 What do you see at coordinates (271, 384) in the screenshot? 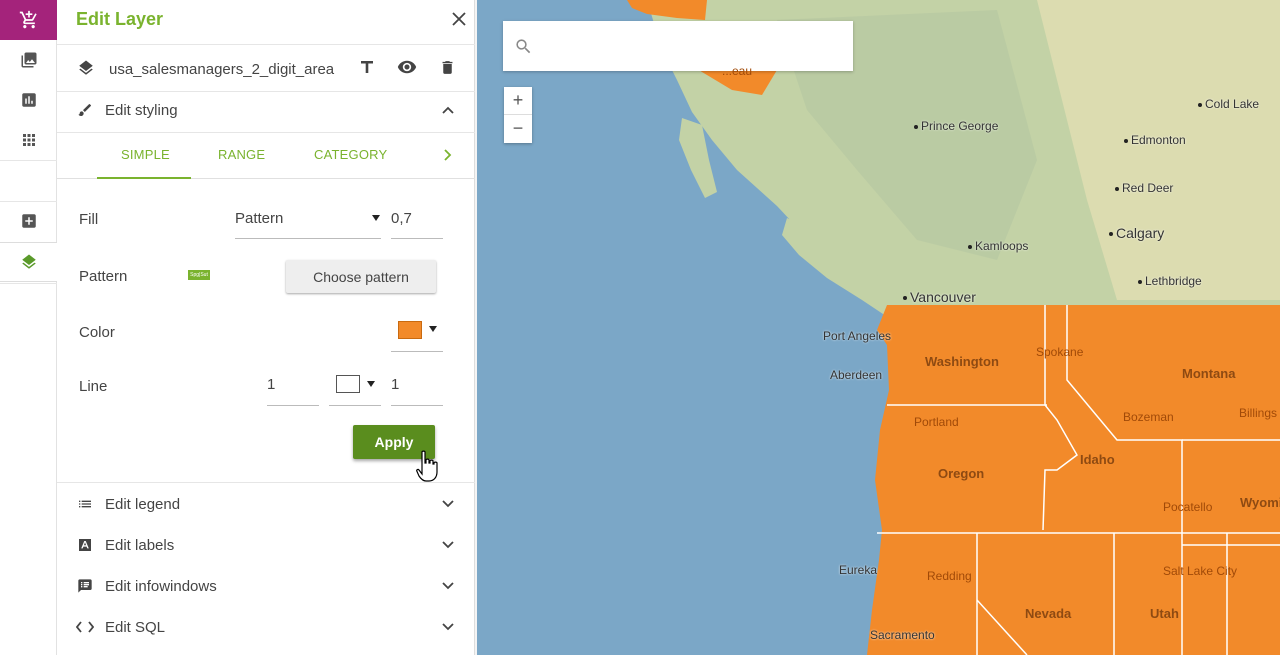
I see `line-width-value: 1` at bounding box center [271, 384].